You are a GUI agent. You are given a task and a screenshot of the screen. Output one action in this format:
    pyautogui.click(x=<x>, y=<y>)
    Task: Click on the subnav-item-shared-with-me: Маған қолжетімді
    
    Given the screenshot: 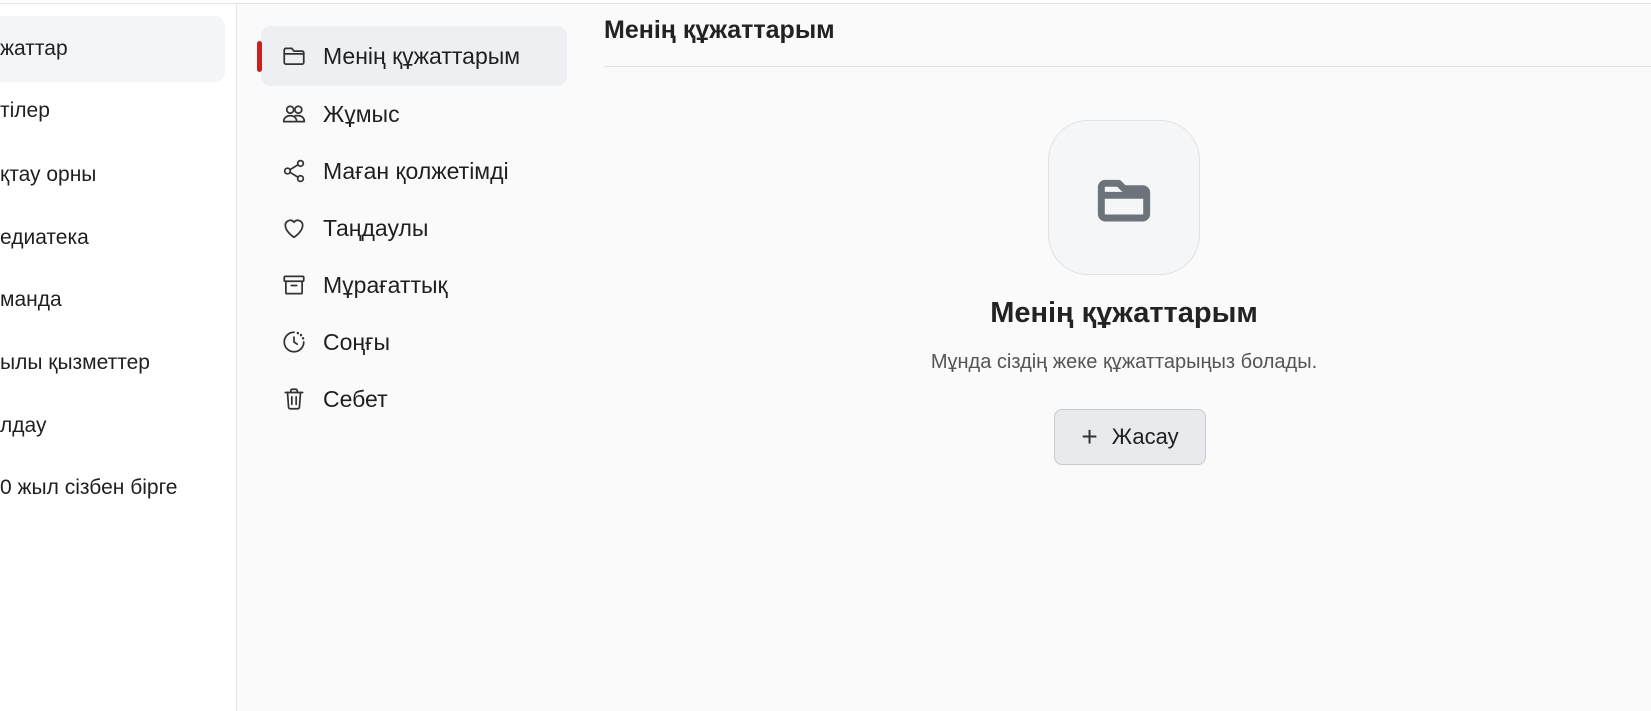 What is the action you would take?
    pyautogui.click(x=414, y=171)
    